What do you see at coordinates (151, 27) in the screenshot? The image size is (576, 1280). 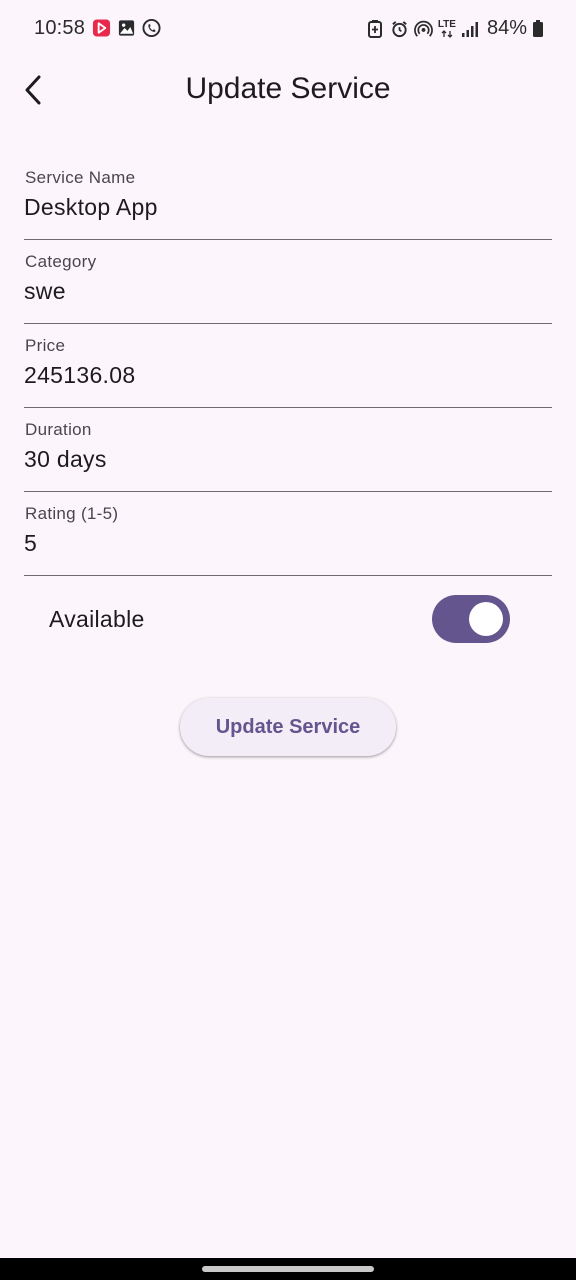 I see `phone-call-icon` at bounding box center [151, 27].